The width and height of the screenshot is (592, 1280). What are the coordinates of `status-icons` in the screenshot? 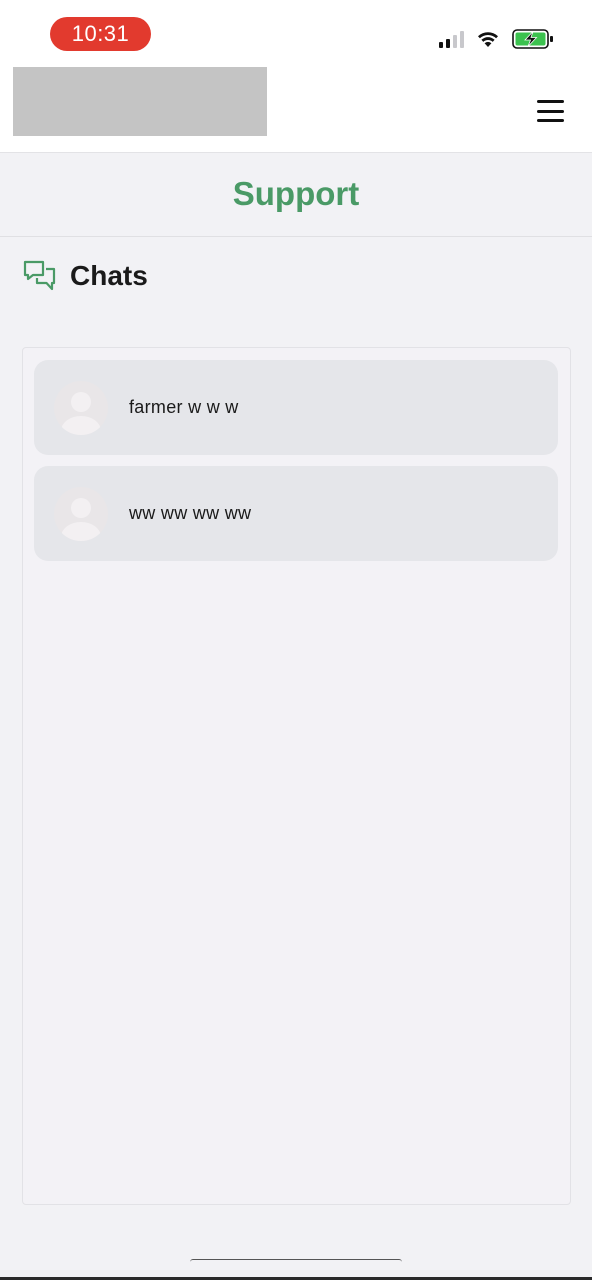 It's located at (496, 39).